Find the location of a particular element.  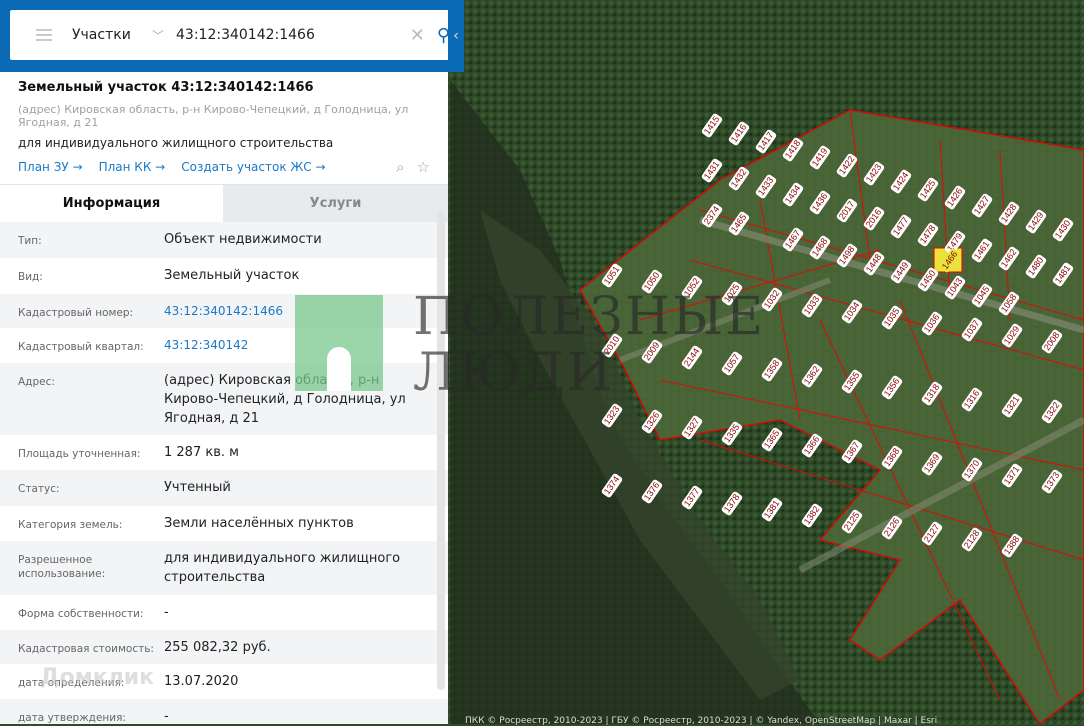

search-input: 43:12:340142:1466 is located at coordinates (293, 35).